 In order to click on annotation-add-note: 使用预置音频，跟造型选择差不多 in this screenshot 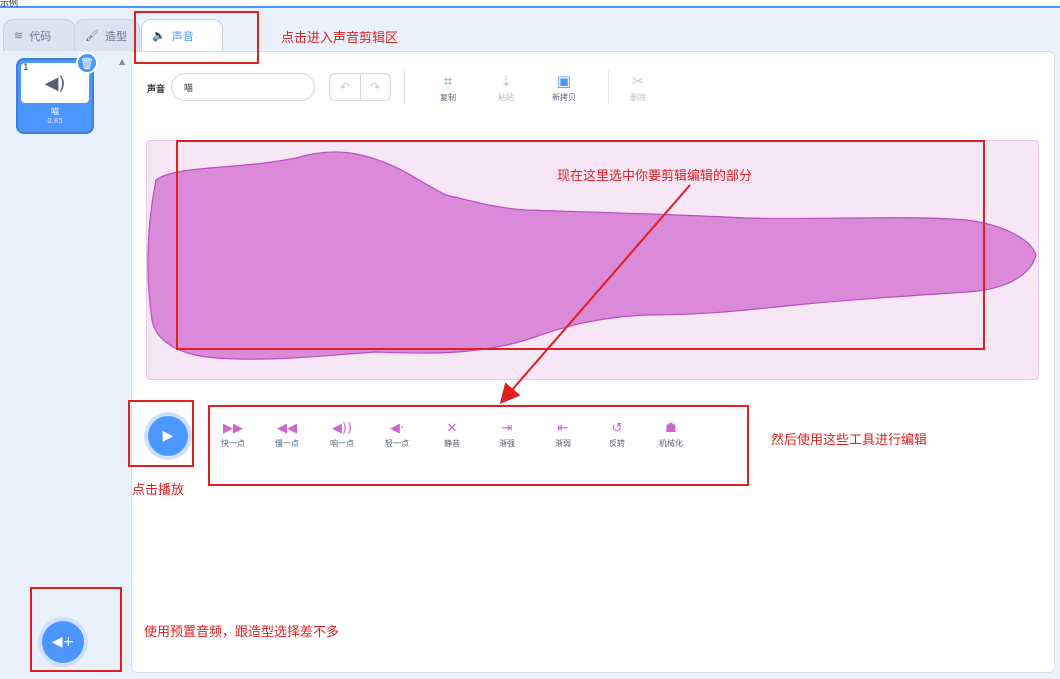, I will do `click(242, 632)`.